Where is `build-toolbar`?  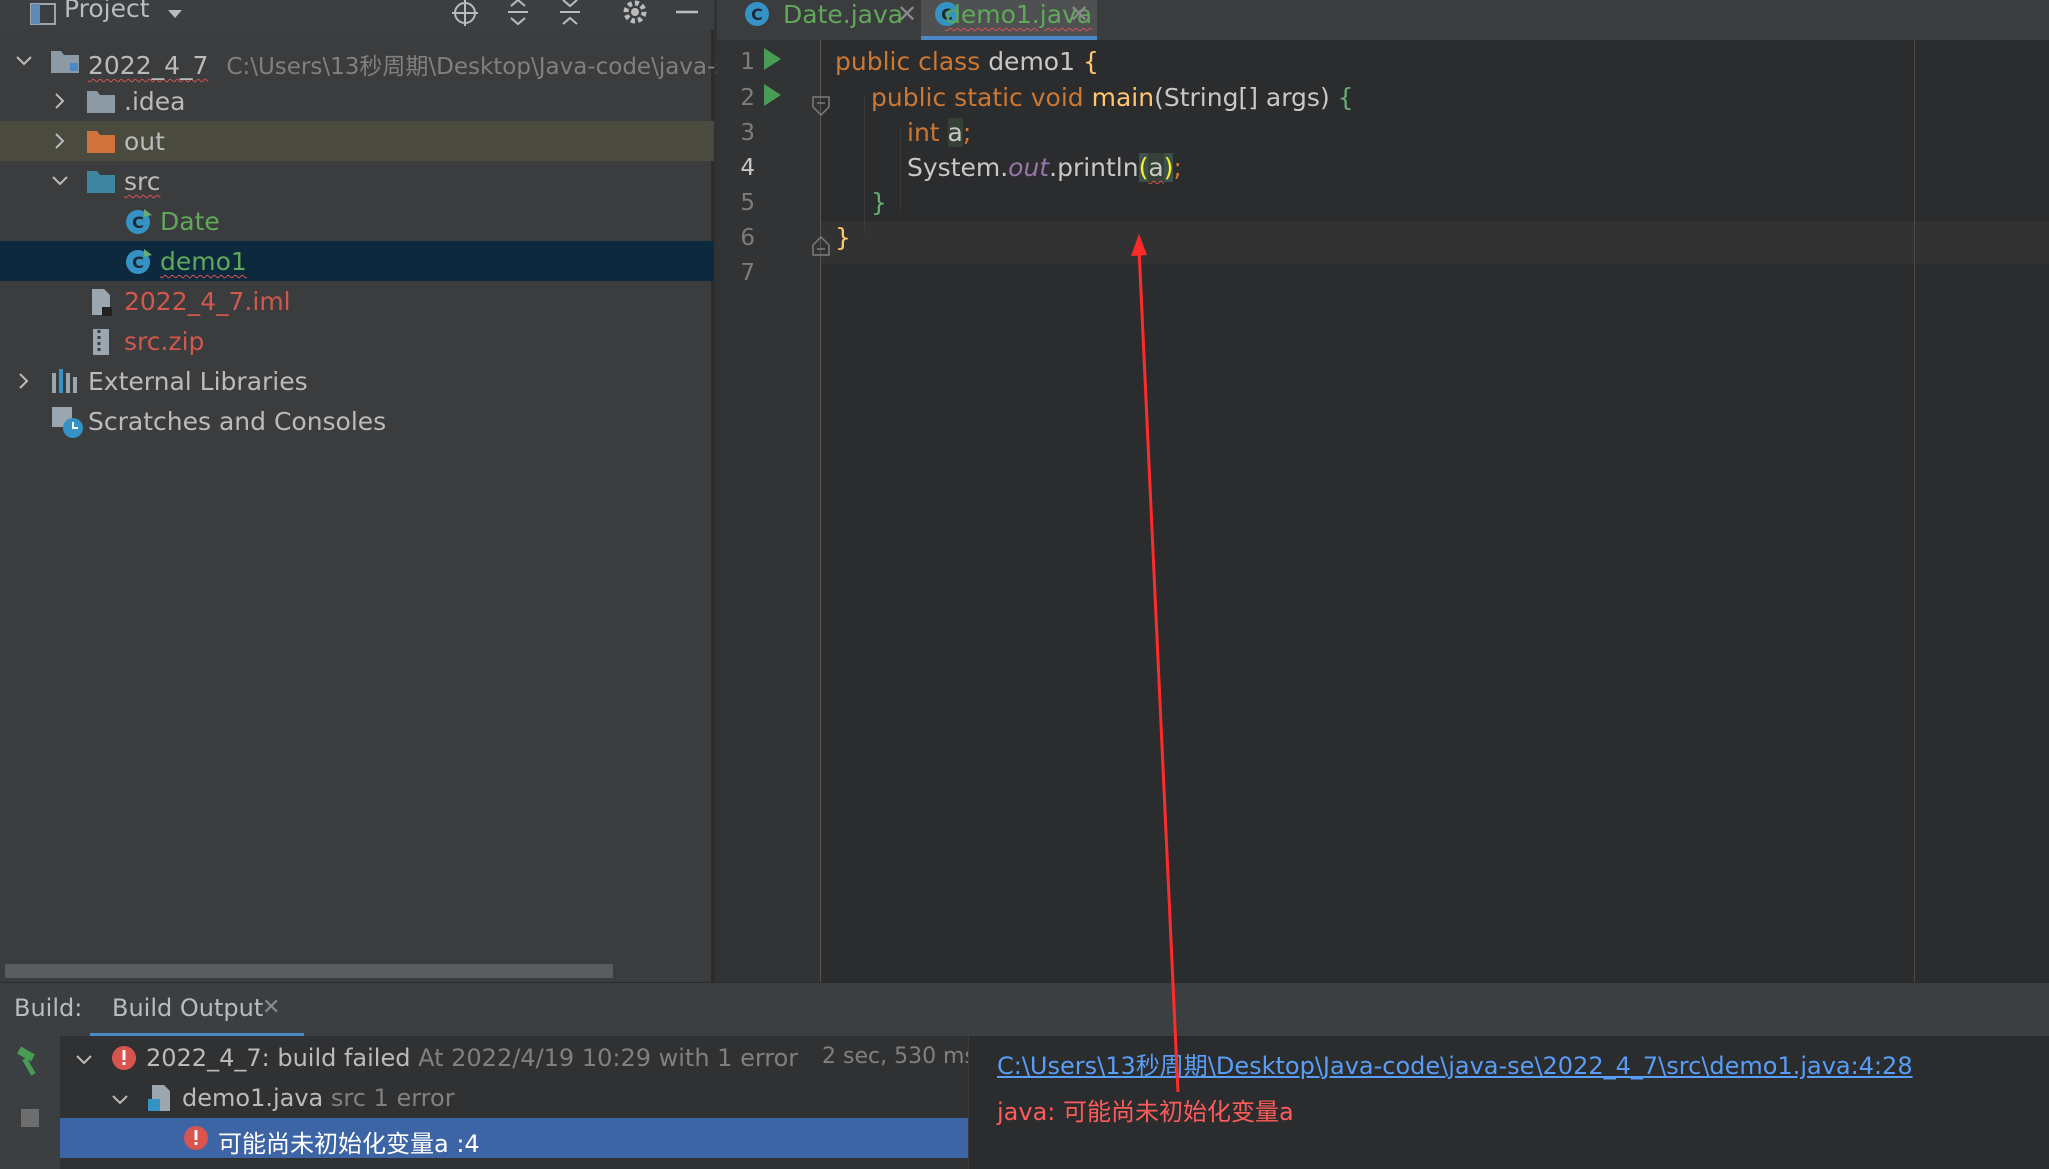 build-toolbar is located at coordinates (30, 1102).